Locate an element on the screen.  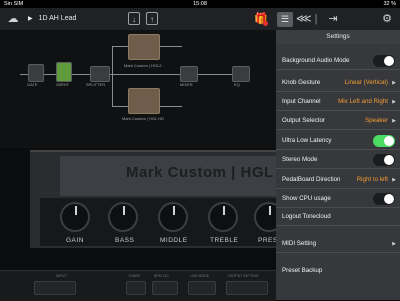
status-bar: Sin SIM 15:08 32 % is located at coordinates (200, 4).